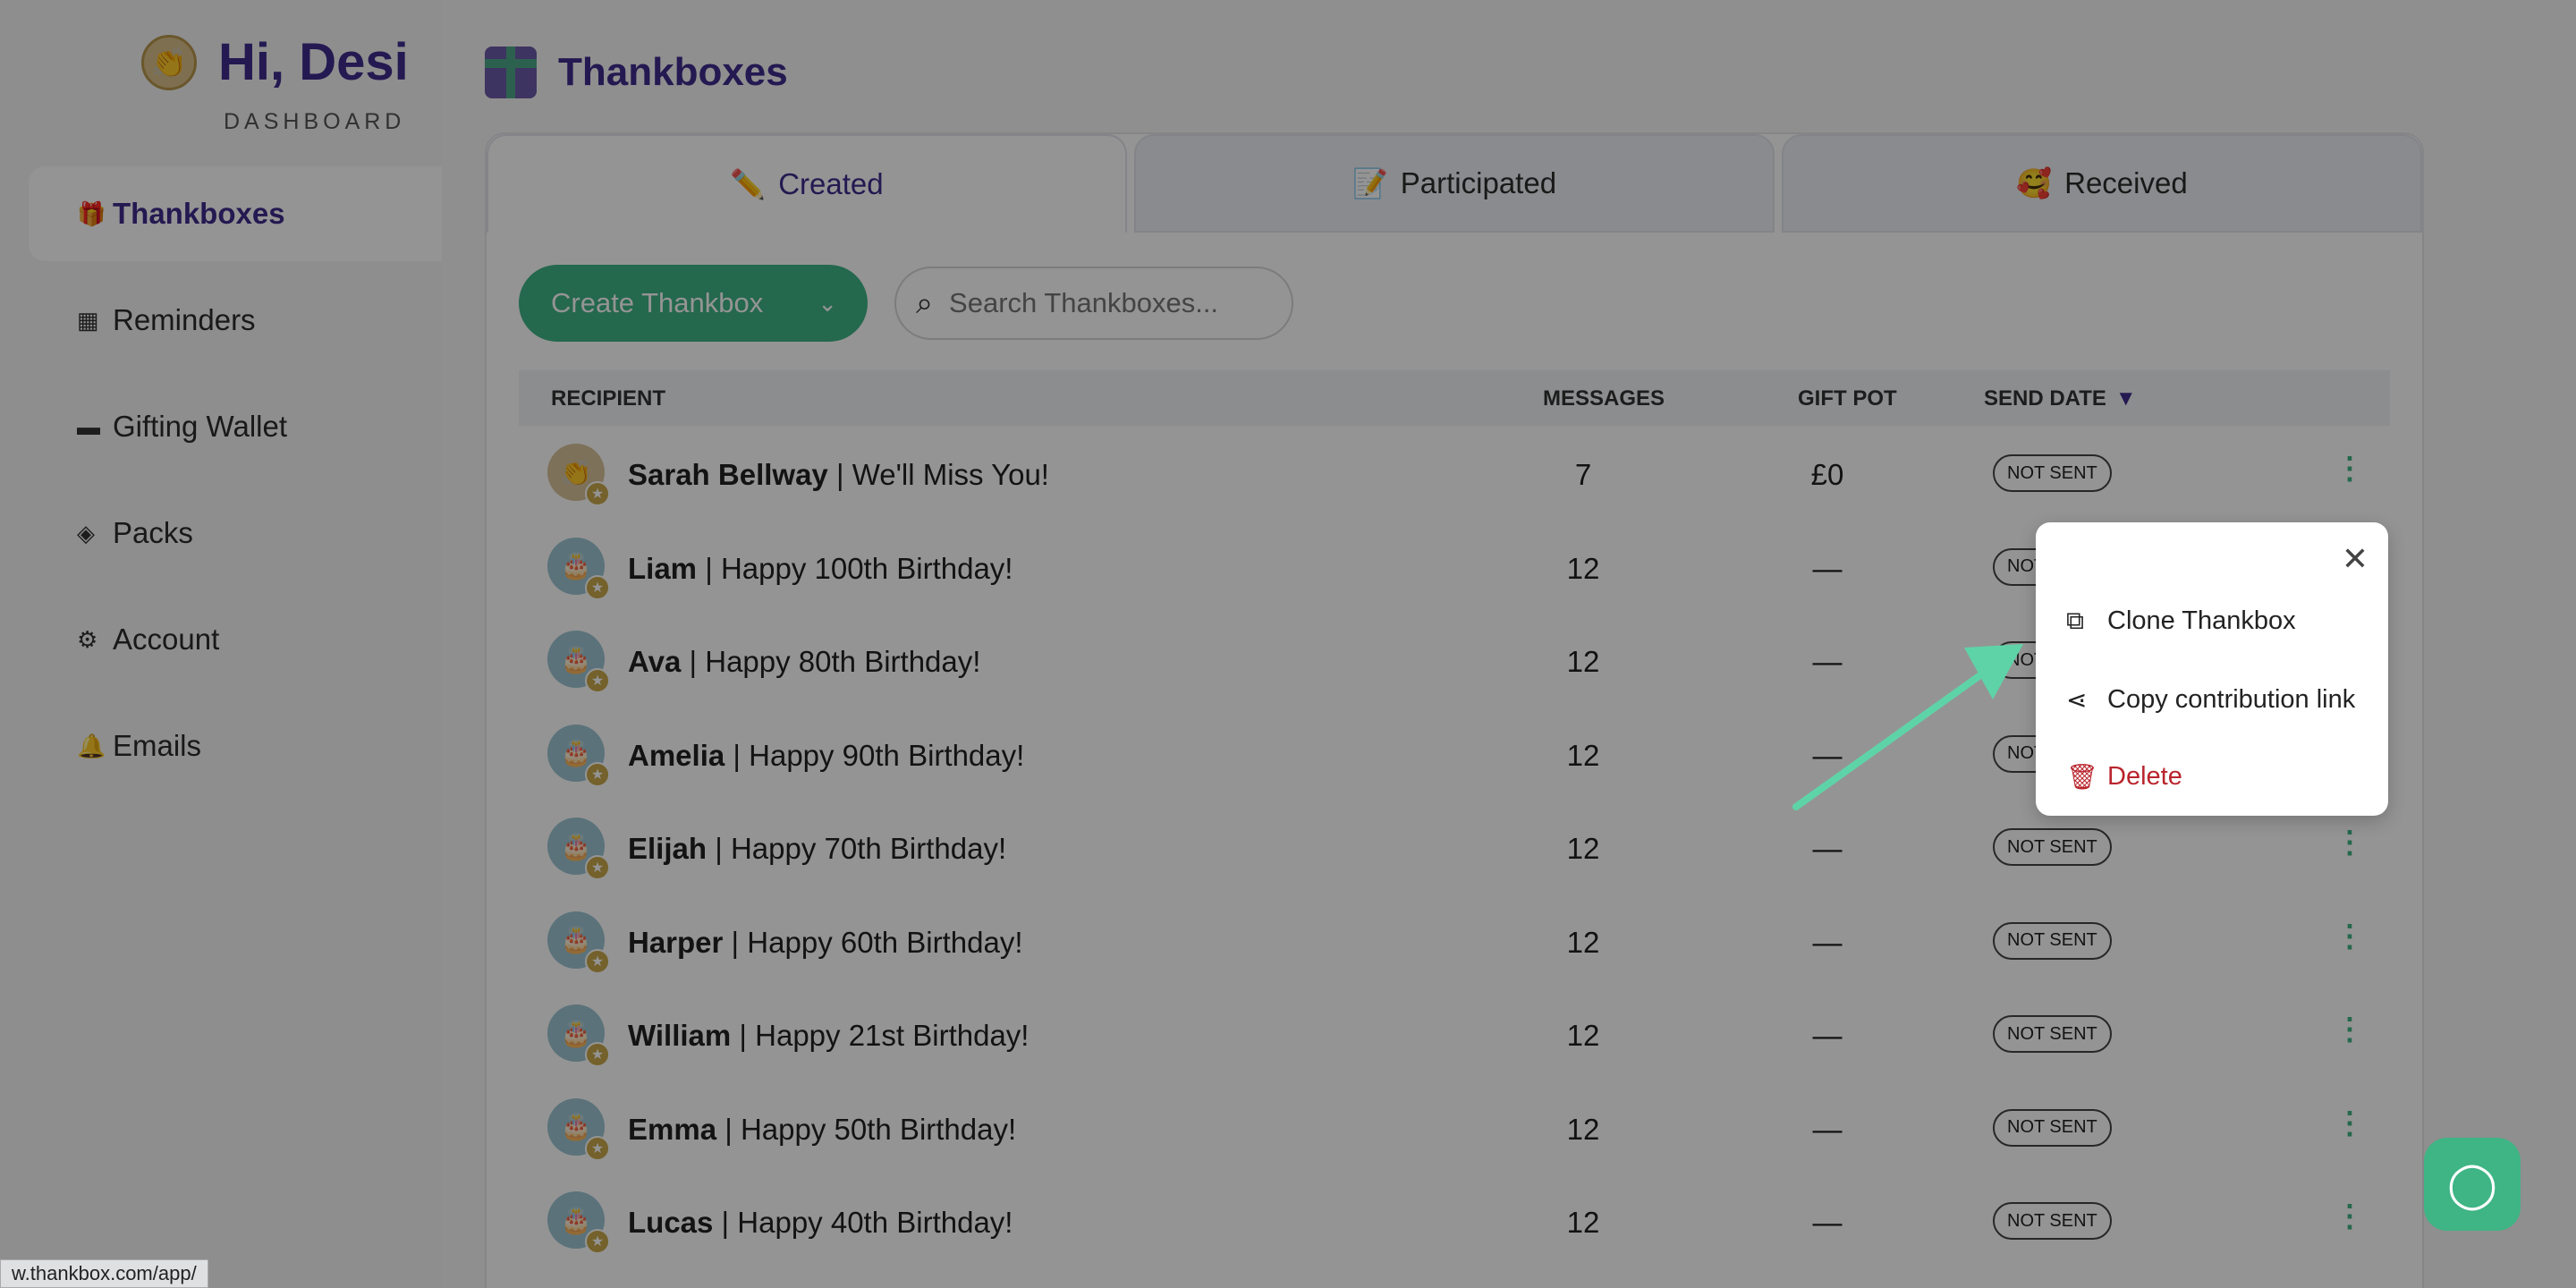 This screenshot has width=2576, height=1288. Describe the element at coordinates (1907, 727) in the screenshot. I see `pointer-arrow-icon` at that location.